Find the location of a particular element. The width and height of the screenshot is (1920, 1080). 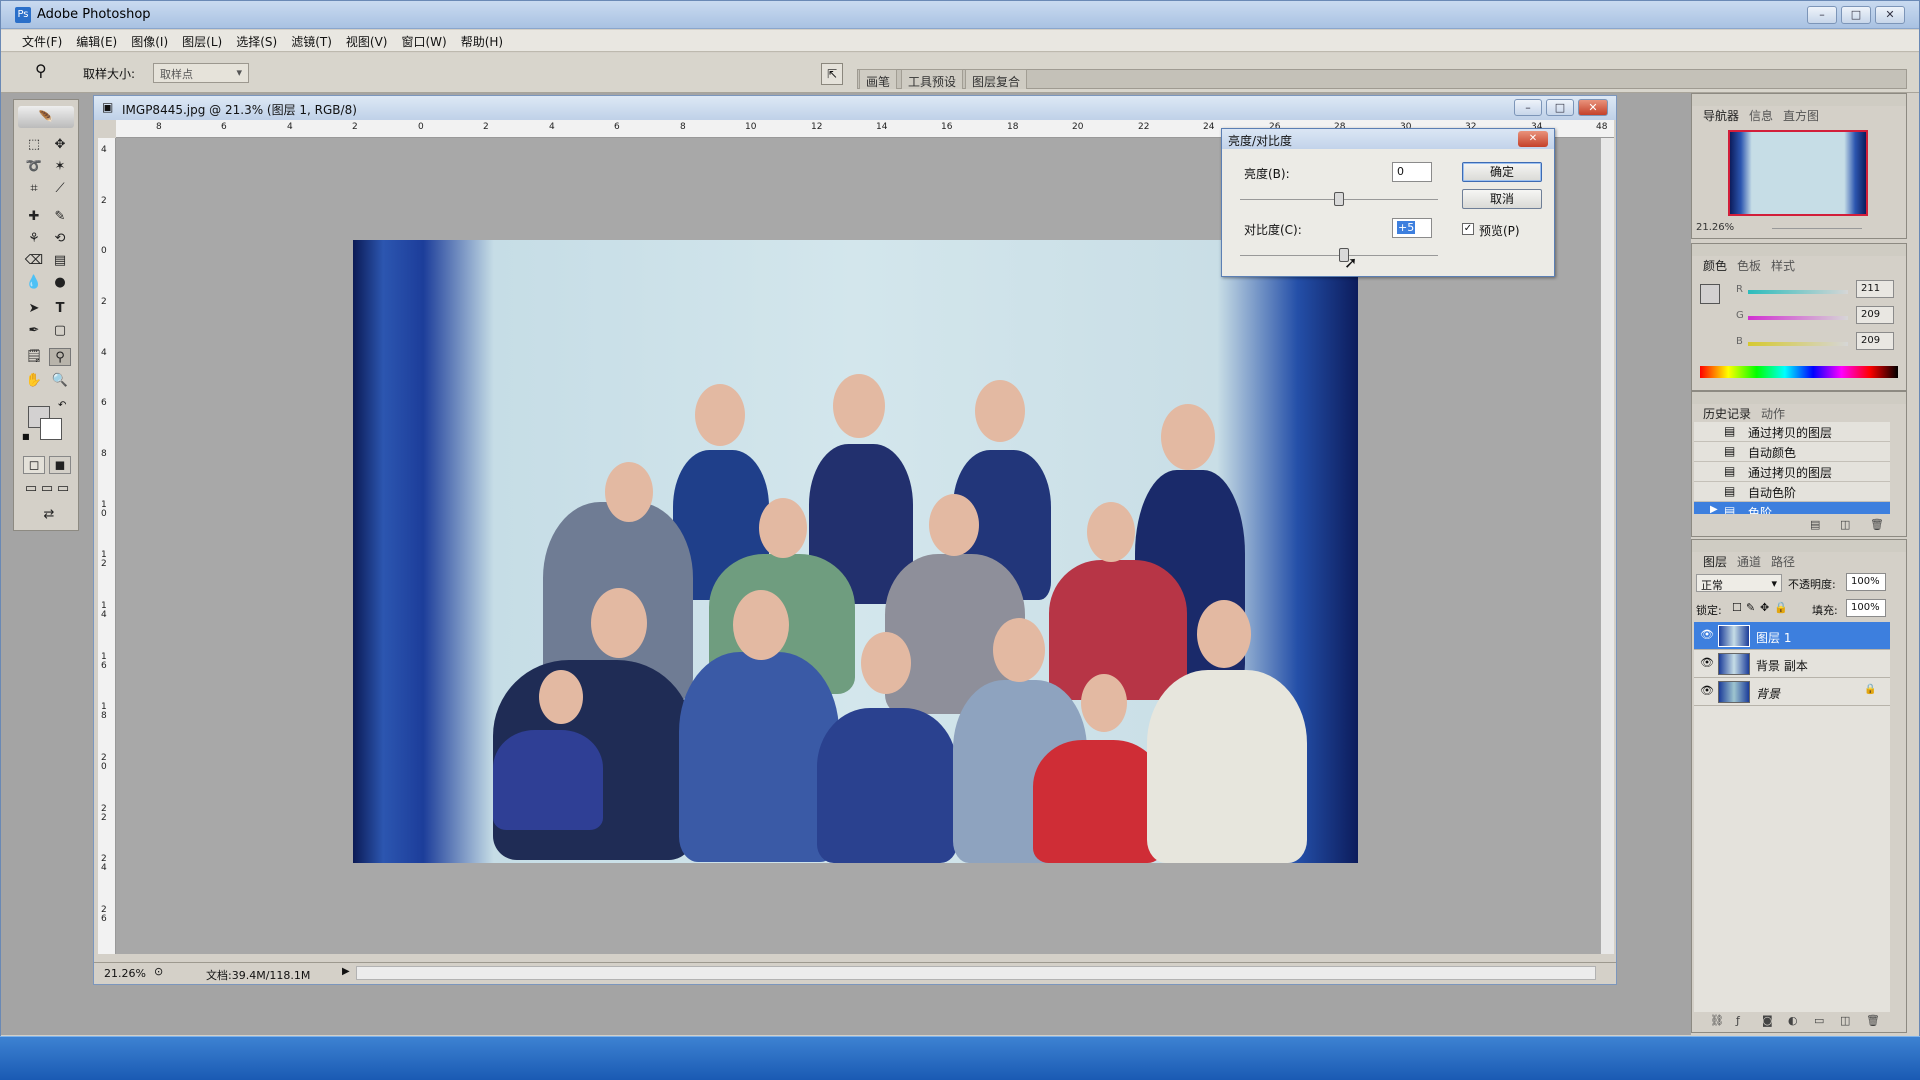

status-info-icon: ⊙ is located at coordinates (158, 971).